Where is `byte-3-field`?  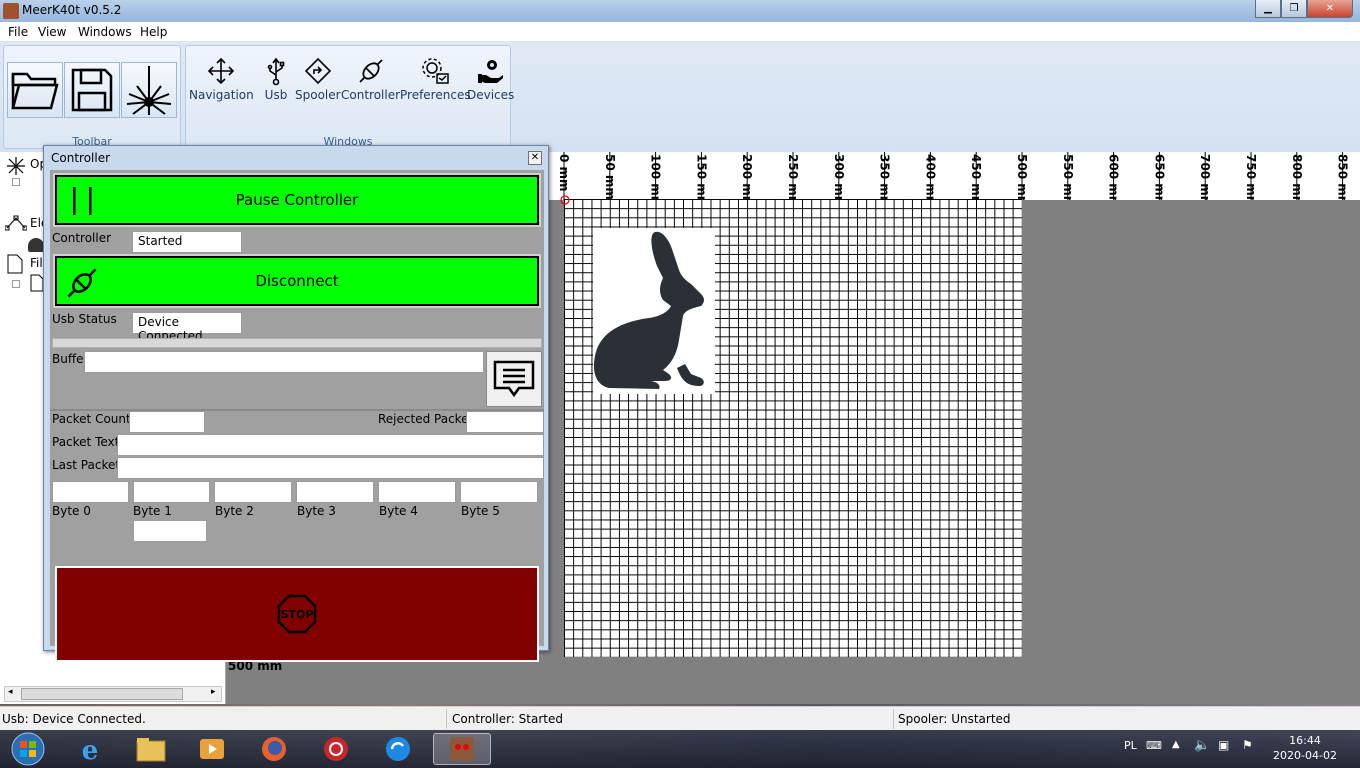
byte-3-field is located at coordinates (335, 492).